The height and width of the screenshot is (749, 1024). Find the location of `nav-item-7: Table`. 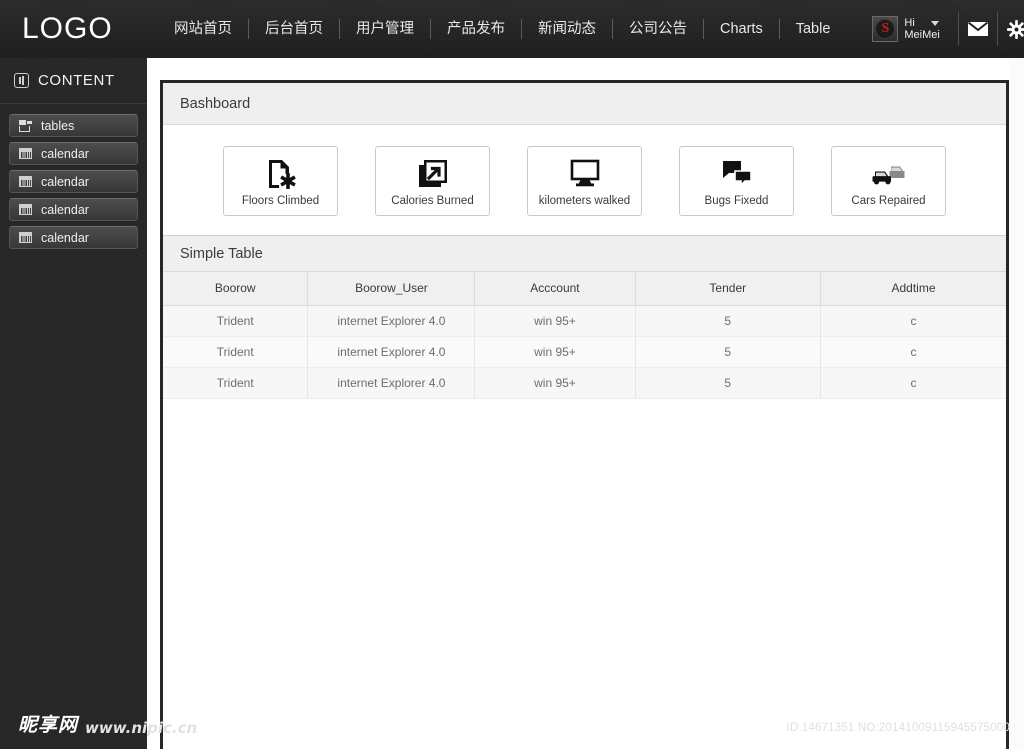

nav-item-7: Table is located at coordinates (813, 29).